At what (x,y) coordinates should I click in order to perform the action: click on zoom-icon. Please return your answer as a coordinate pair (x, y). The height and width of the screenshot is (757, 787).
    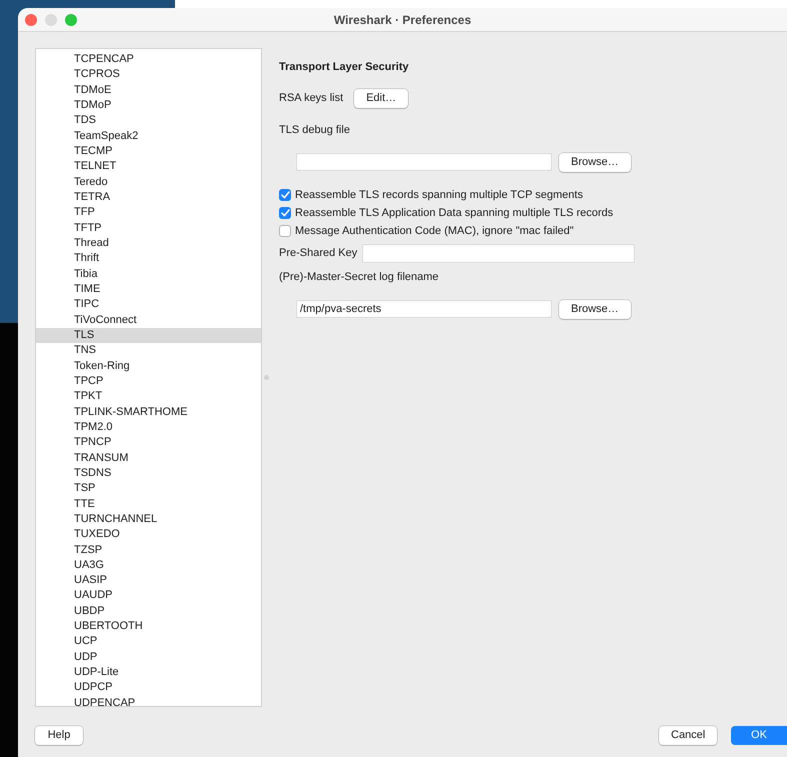
    Looking at the image, I should click on (71, 20).